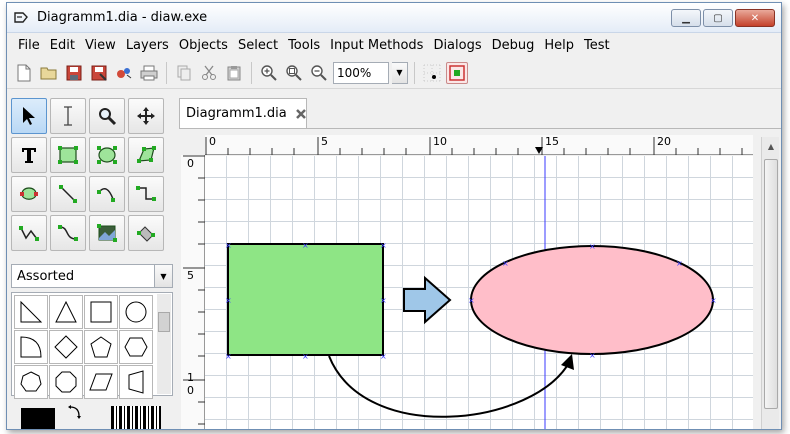  Describe the element at coordinates (136, 347) in the screenshot. I see `shape-hexagon` at that location.